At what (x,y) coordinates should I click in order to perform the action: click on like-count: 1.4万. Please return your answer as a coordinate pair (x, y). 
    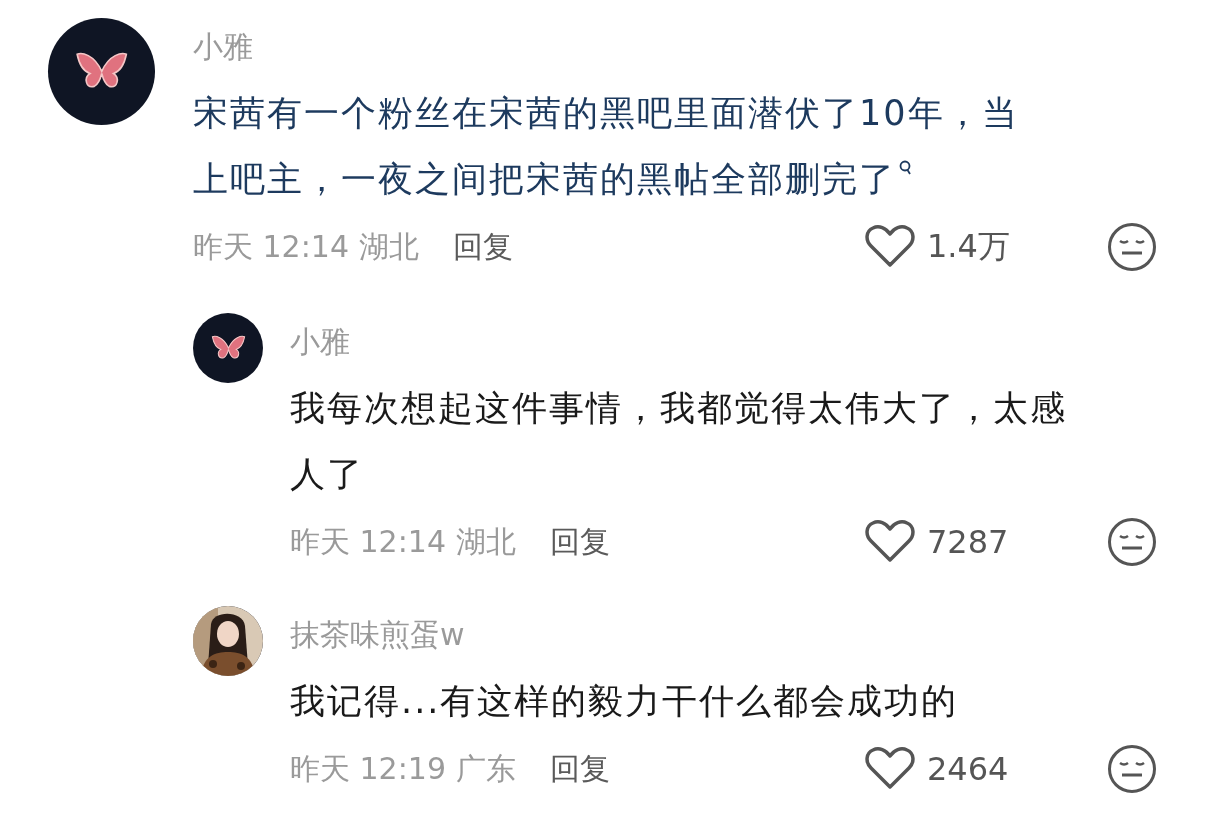
    Looking at the image, I should click on (968, 246).